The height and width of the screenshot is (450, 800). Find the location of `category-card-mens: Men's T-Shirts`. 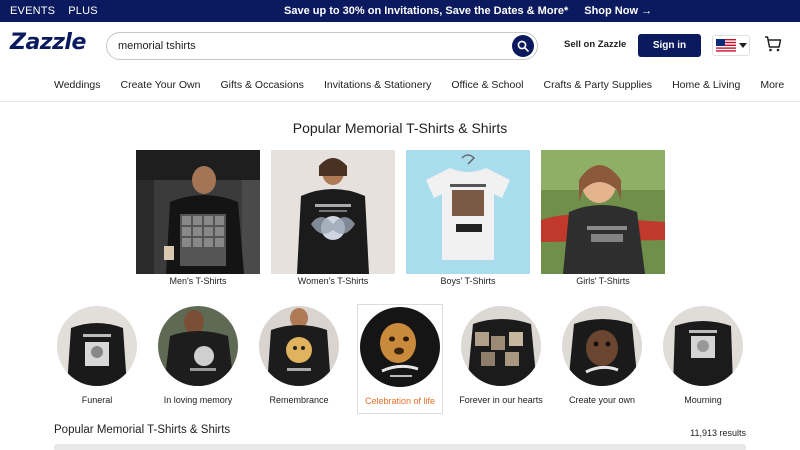

category-card-mens: Men's T-Shirts is located at coordinates (198, 218).